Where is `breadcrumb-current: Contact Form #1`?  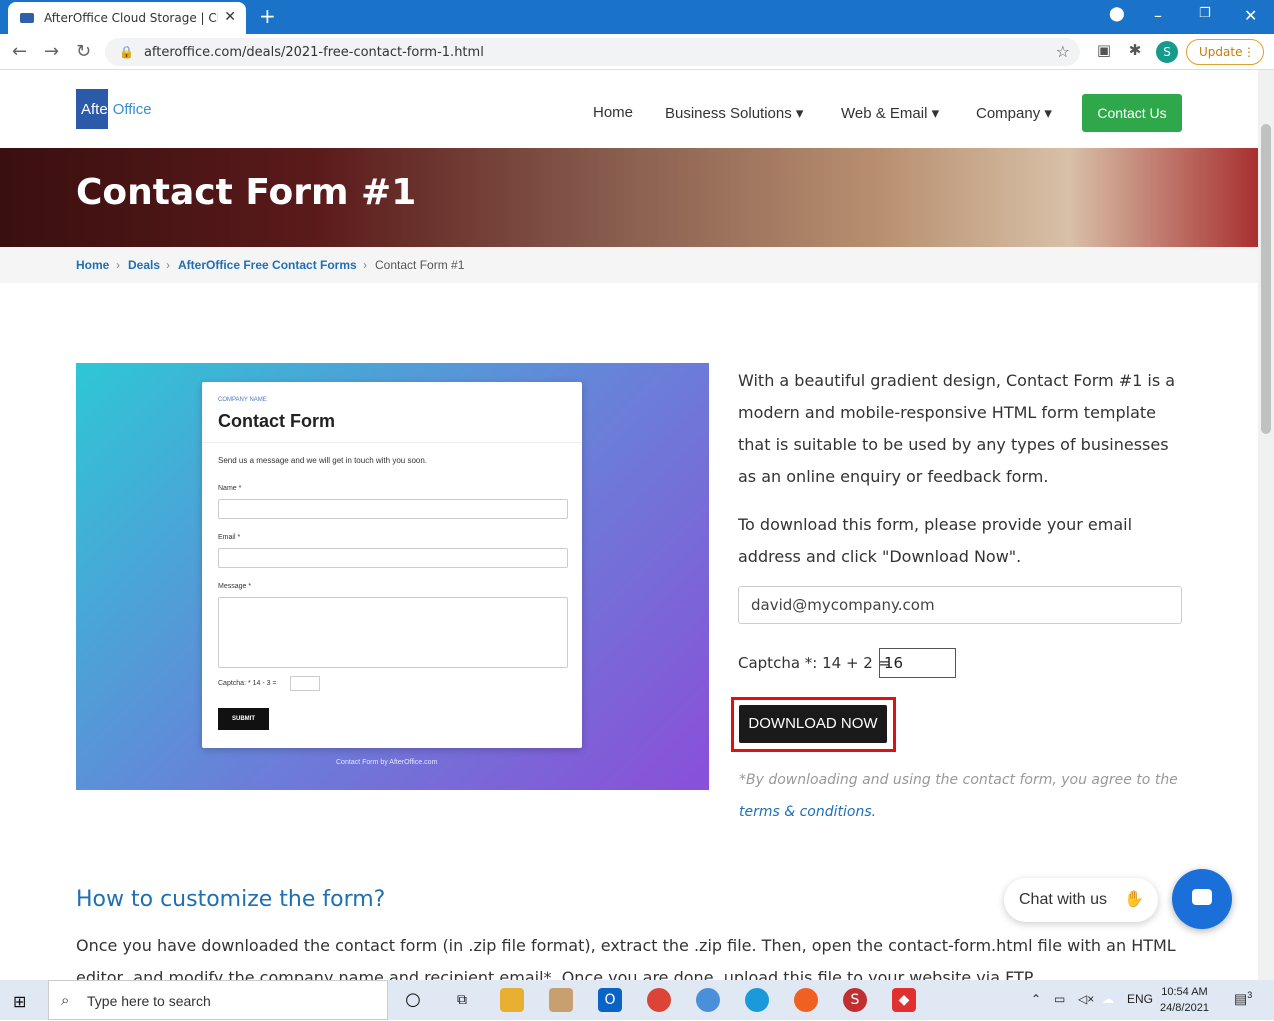
breadcrumb-current: Contact Form #1 is located at coordinates (420, 265).